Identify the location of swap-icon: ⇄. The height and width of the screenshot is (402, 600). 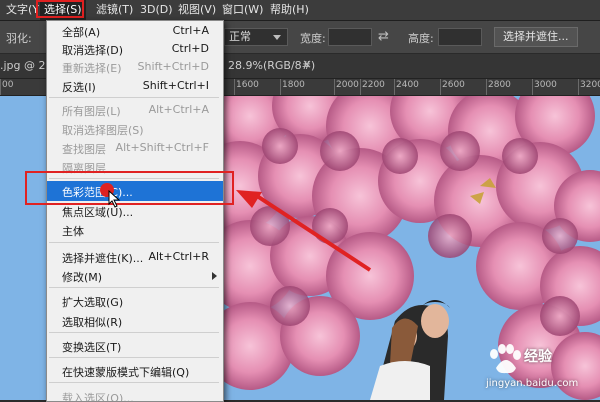
(383, 36).